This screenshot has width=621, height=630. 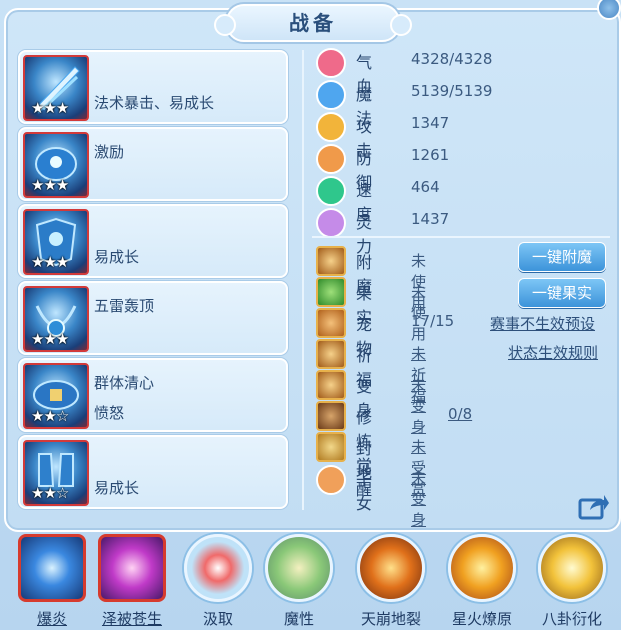 I want to click on transform-icon, so click(x=331, y=385).